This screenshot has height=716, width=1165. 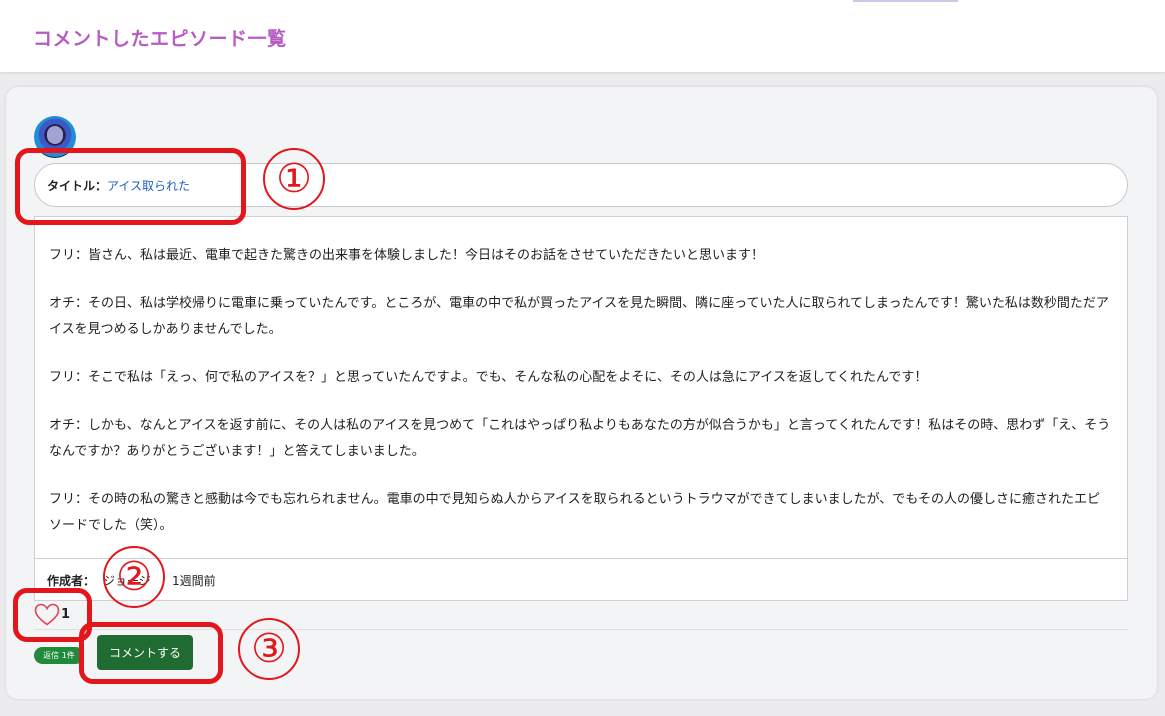 What do you see at coordinates (130, 186) in the screenshot?
I see `annotation-box-title` at bounding box center [130, 186].